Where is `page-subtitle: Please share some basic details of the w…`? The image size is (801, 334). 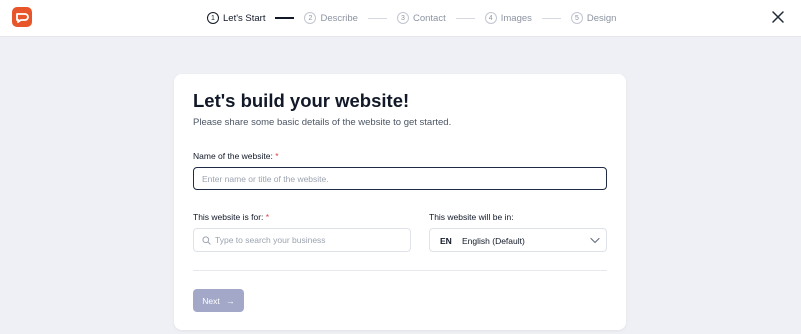 page-subtitle: Please share some basic details of the w… is located at coordinates (322, 122).